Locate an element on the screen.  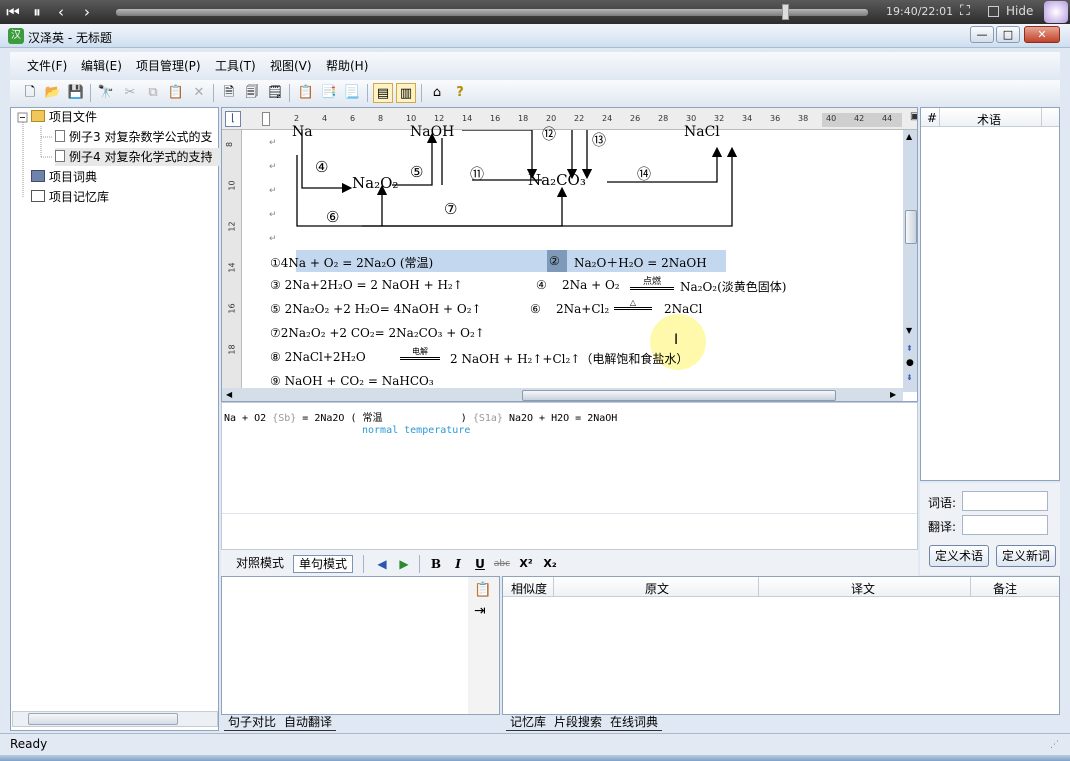
term-col-term: 术语 is located at coordinates (989, 119).